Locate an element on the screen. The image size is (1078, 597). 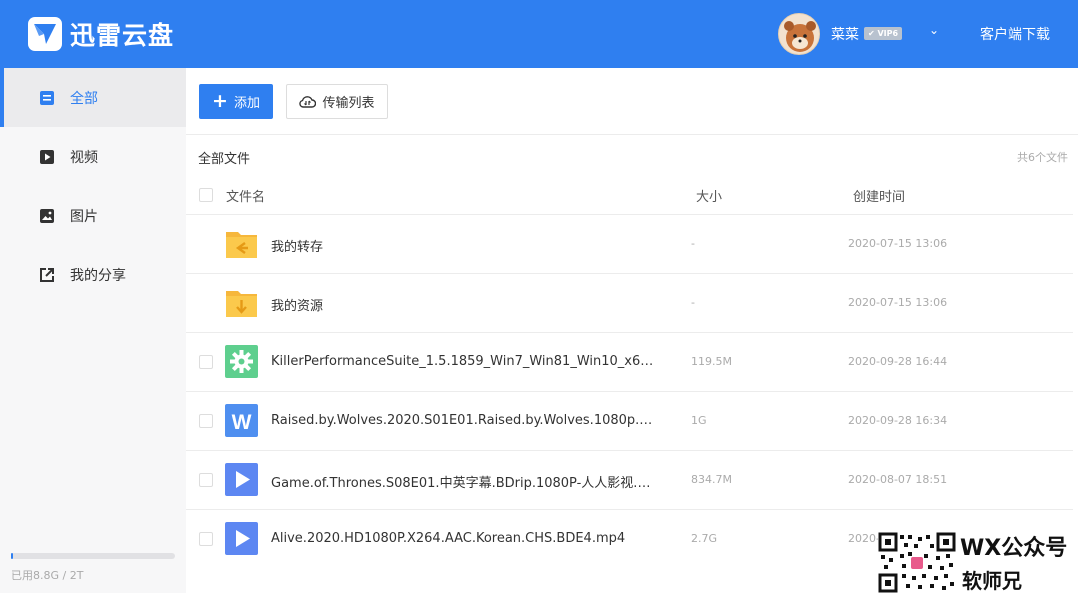
add-button: + 添加 is located at coordinates (236, 101).